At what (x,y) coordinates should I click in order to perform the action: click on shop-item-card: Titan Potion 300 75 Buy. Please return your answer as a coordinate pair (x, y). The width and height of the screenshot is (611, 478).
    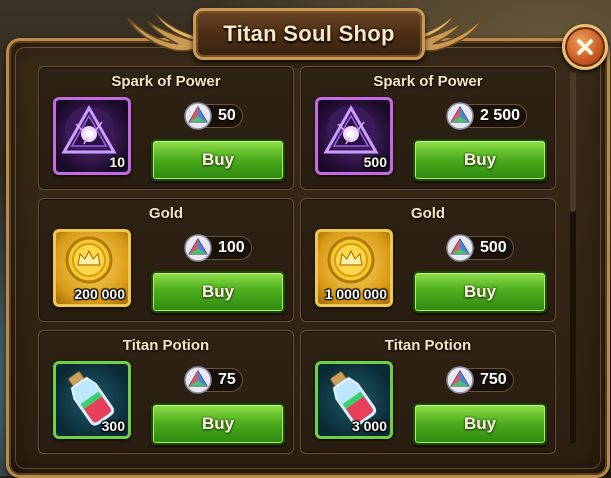
    Looking at the image, I should click on (166, 392).